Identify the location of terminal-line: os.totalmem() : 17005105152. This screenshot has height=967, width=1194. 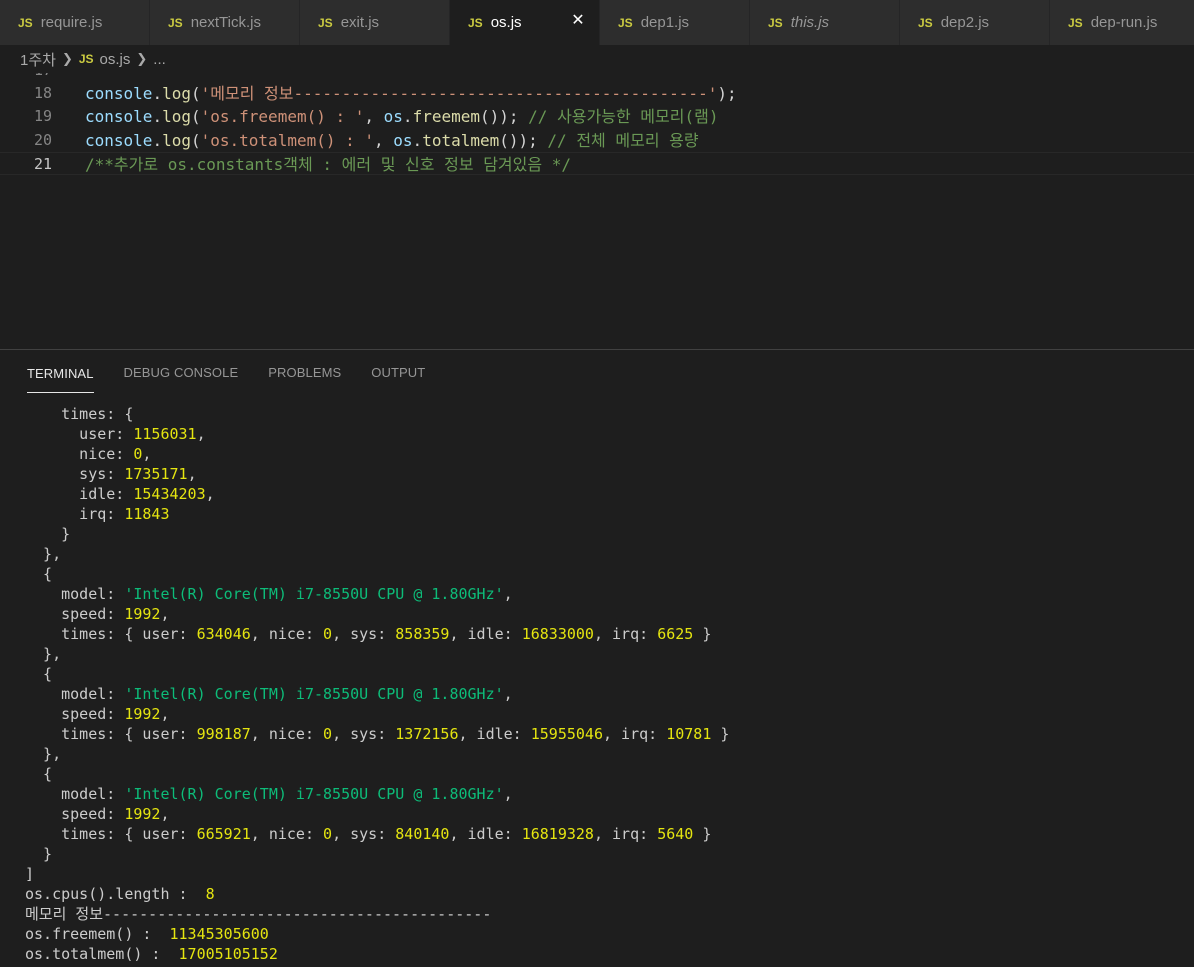
(377, 954).